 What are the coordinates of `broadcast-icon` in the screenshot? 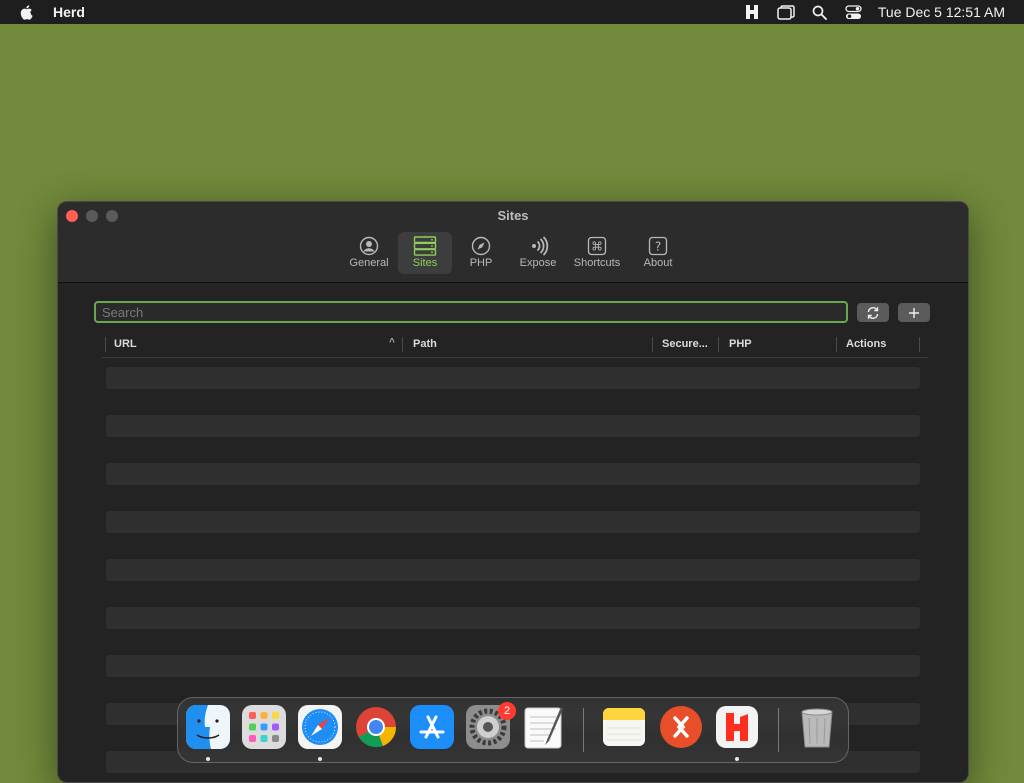 It's located at (540, 246).